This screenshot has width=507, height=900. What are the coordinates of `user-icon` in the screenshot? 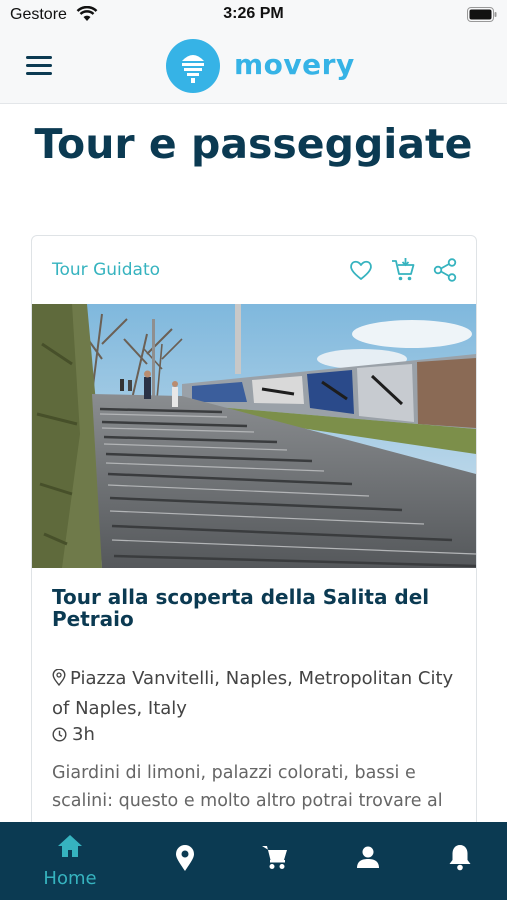 It's located at (368, 857).